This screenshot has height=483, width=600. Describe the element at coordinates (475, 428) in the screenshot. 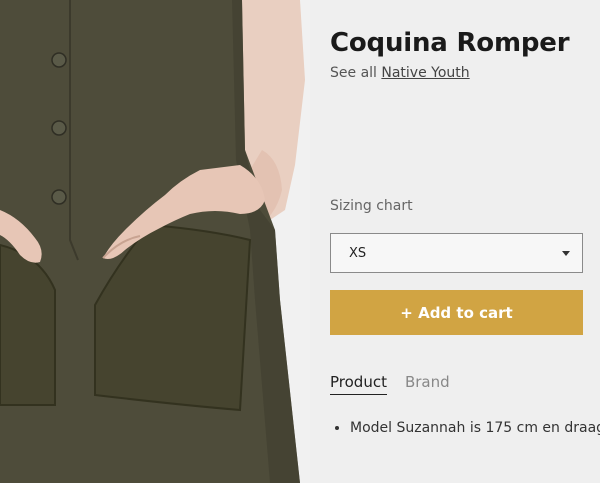

I see `product-detail-item: Model Suzannah is 175 cm en draagt` at that location.